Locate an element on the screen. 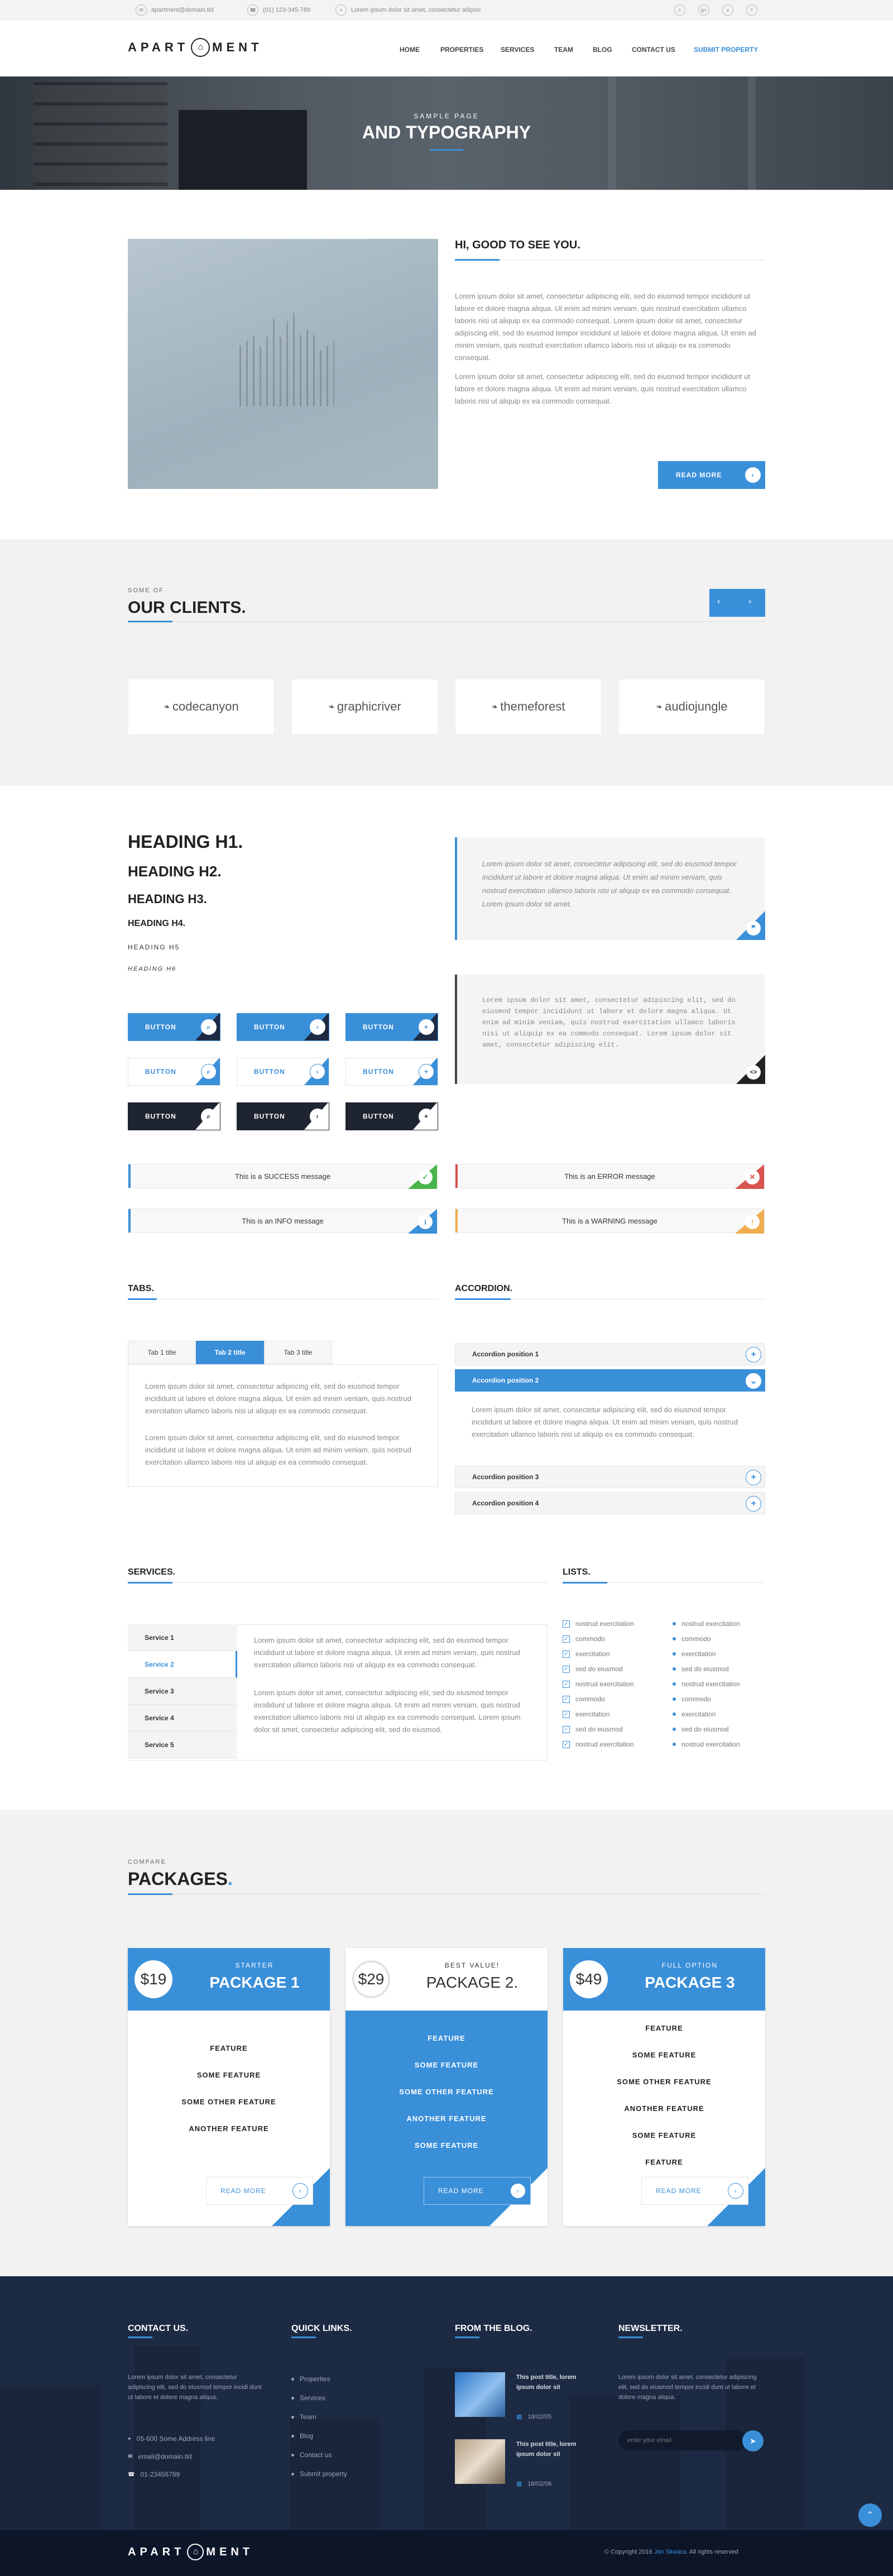 The height and width of the screenshot is (2576, 893). nav-home: HOME is located at coordinates (410, 50).